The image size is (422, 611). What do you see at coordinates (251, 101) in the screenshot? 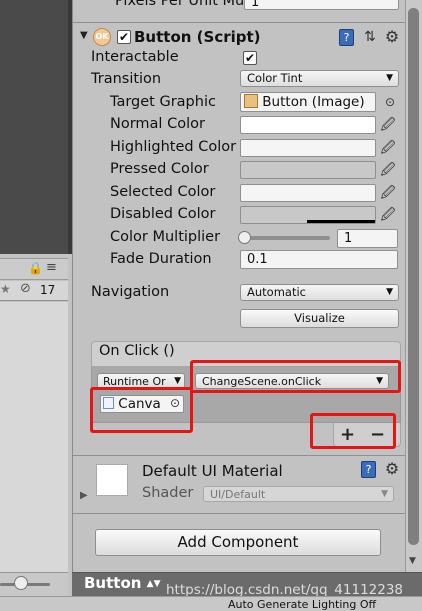
I see `image-icon` at bounding box center [251, 101].